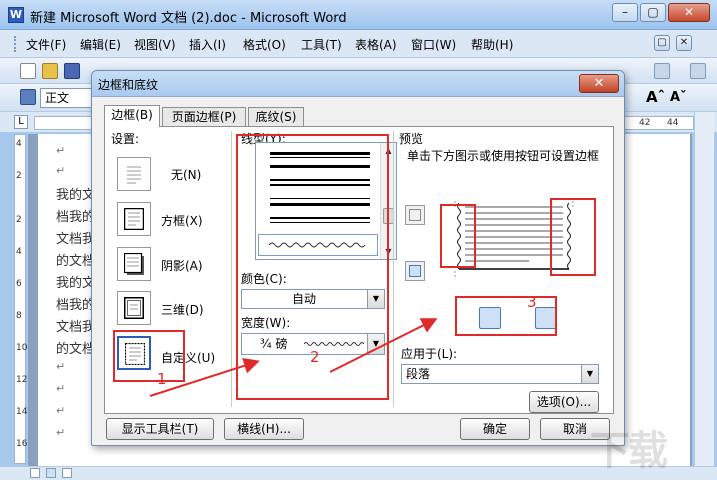 This screenshot has width=717, height=480. What do you see at coordinates (293, 357) in the screenshot?
I see `annotation-arrows` at bounding box center [293, 357].